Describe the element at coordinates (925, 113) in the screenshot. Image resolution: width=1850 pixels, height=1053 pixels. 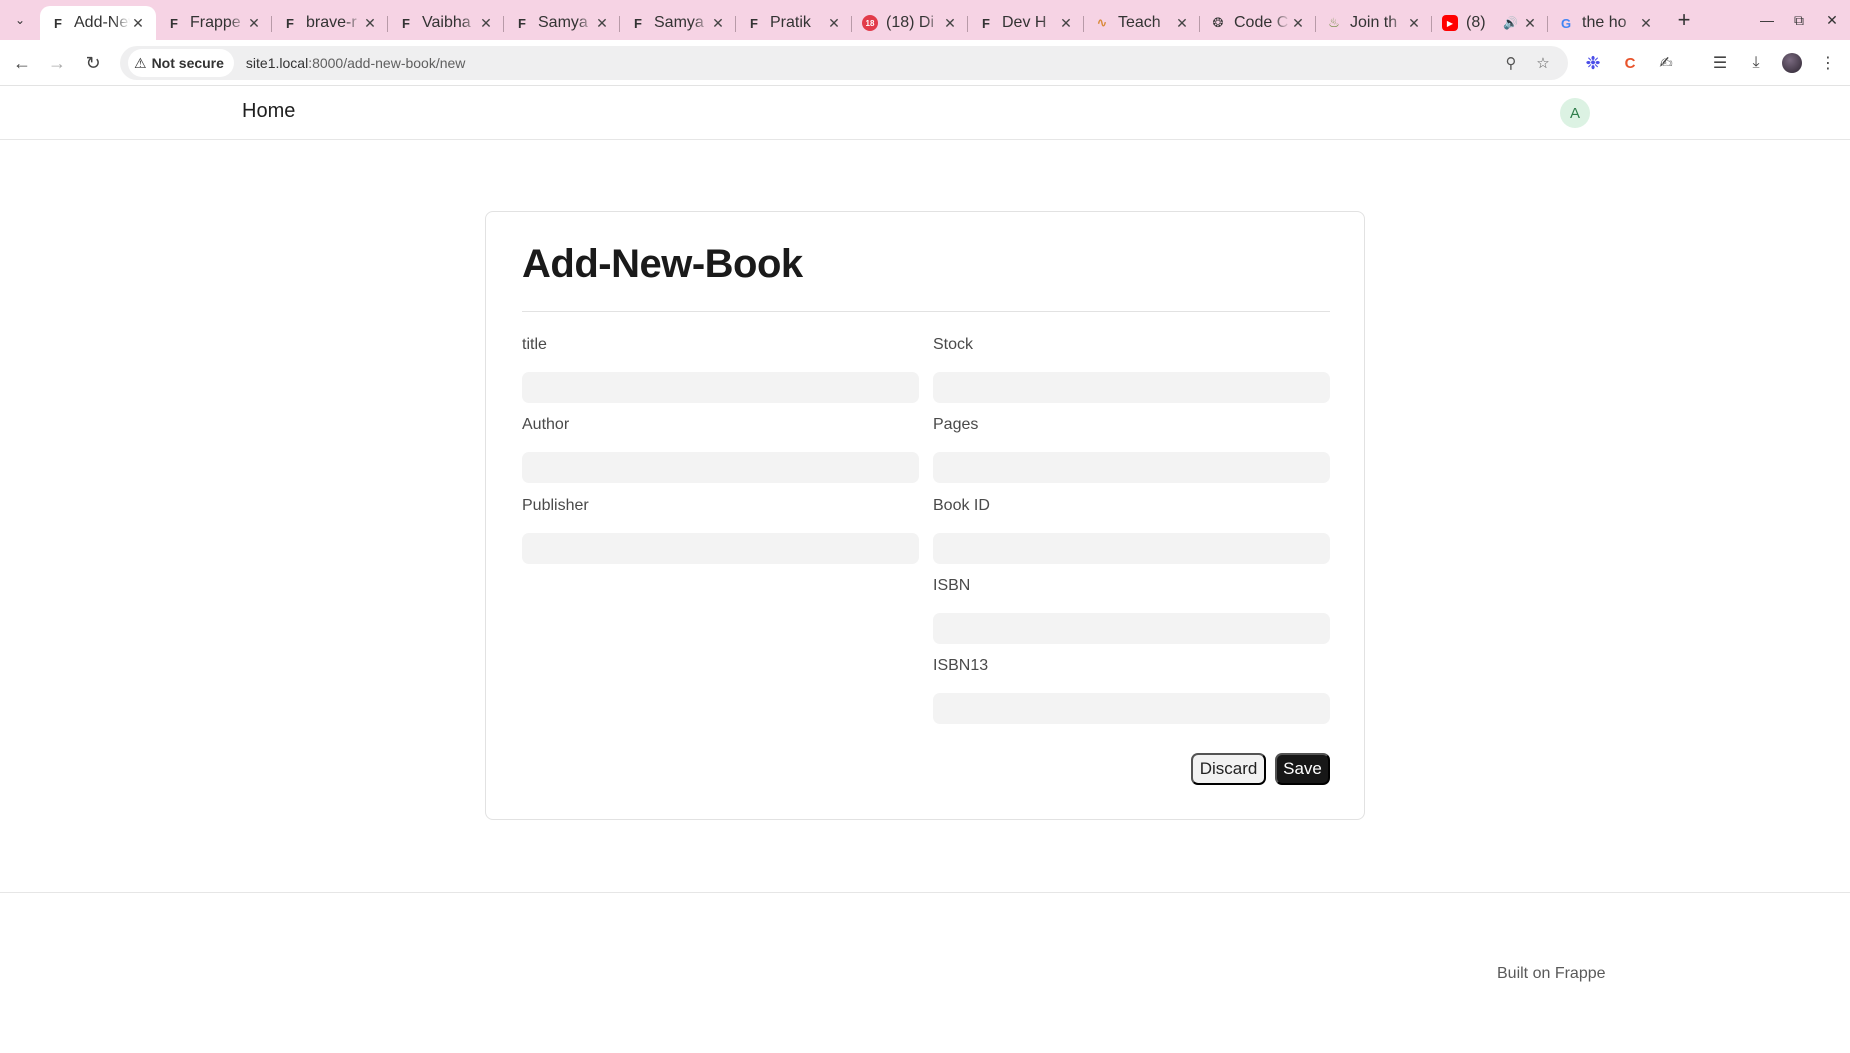
I see `site-navbar: Home A` at that location.